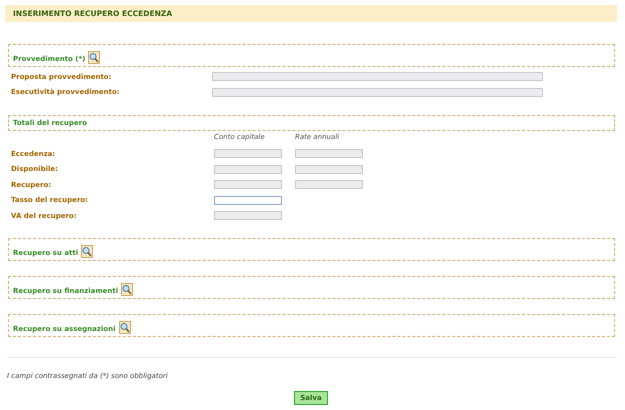 This screenshot has width=625, height=410. What do you see at coordinates (248, 200) in the screenshot?
I see `input-field` at bounding box center [248, 200].